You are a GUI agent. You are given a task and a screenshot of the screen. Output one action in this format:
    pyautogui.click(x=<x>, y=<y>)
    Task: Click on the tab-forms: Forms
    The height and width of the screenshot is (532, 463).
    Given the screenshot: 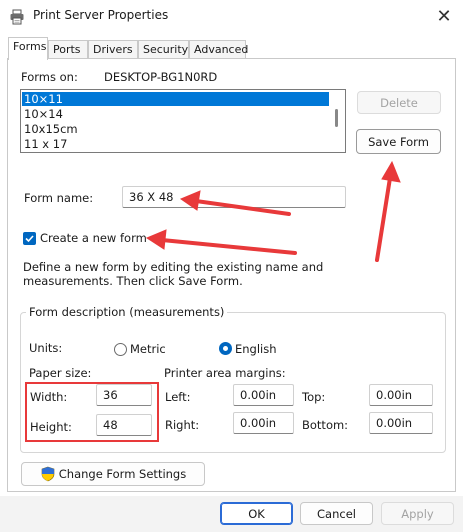 What is the action you would take?
    pyautogui.click(x=28, y=48)
    